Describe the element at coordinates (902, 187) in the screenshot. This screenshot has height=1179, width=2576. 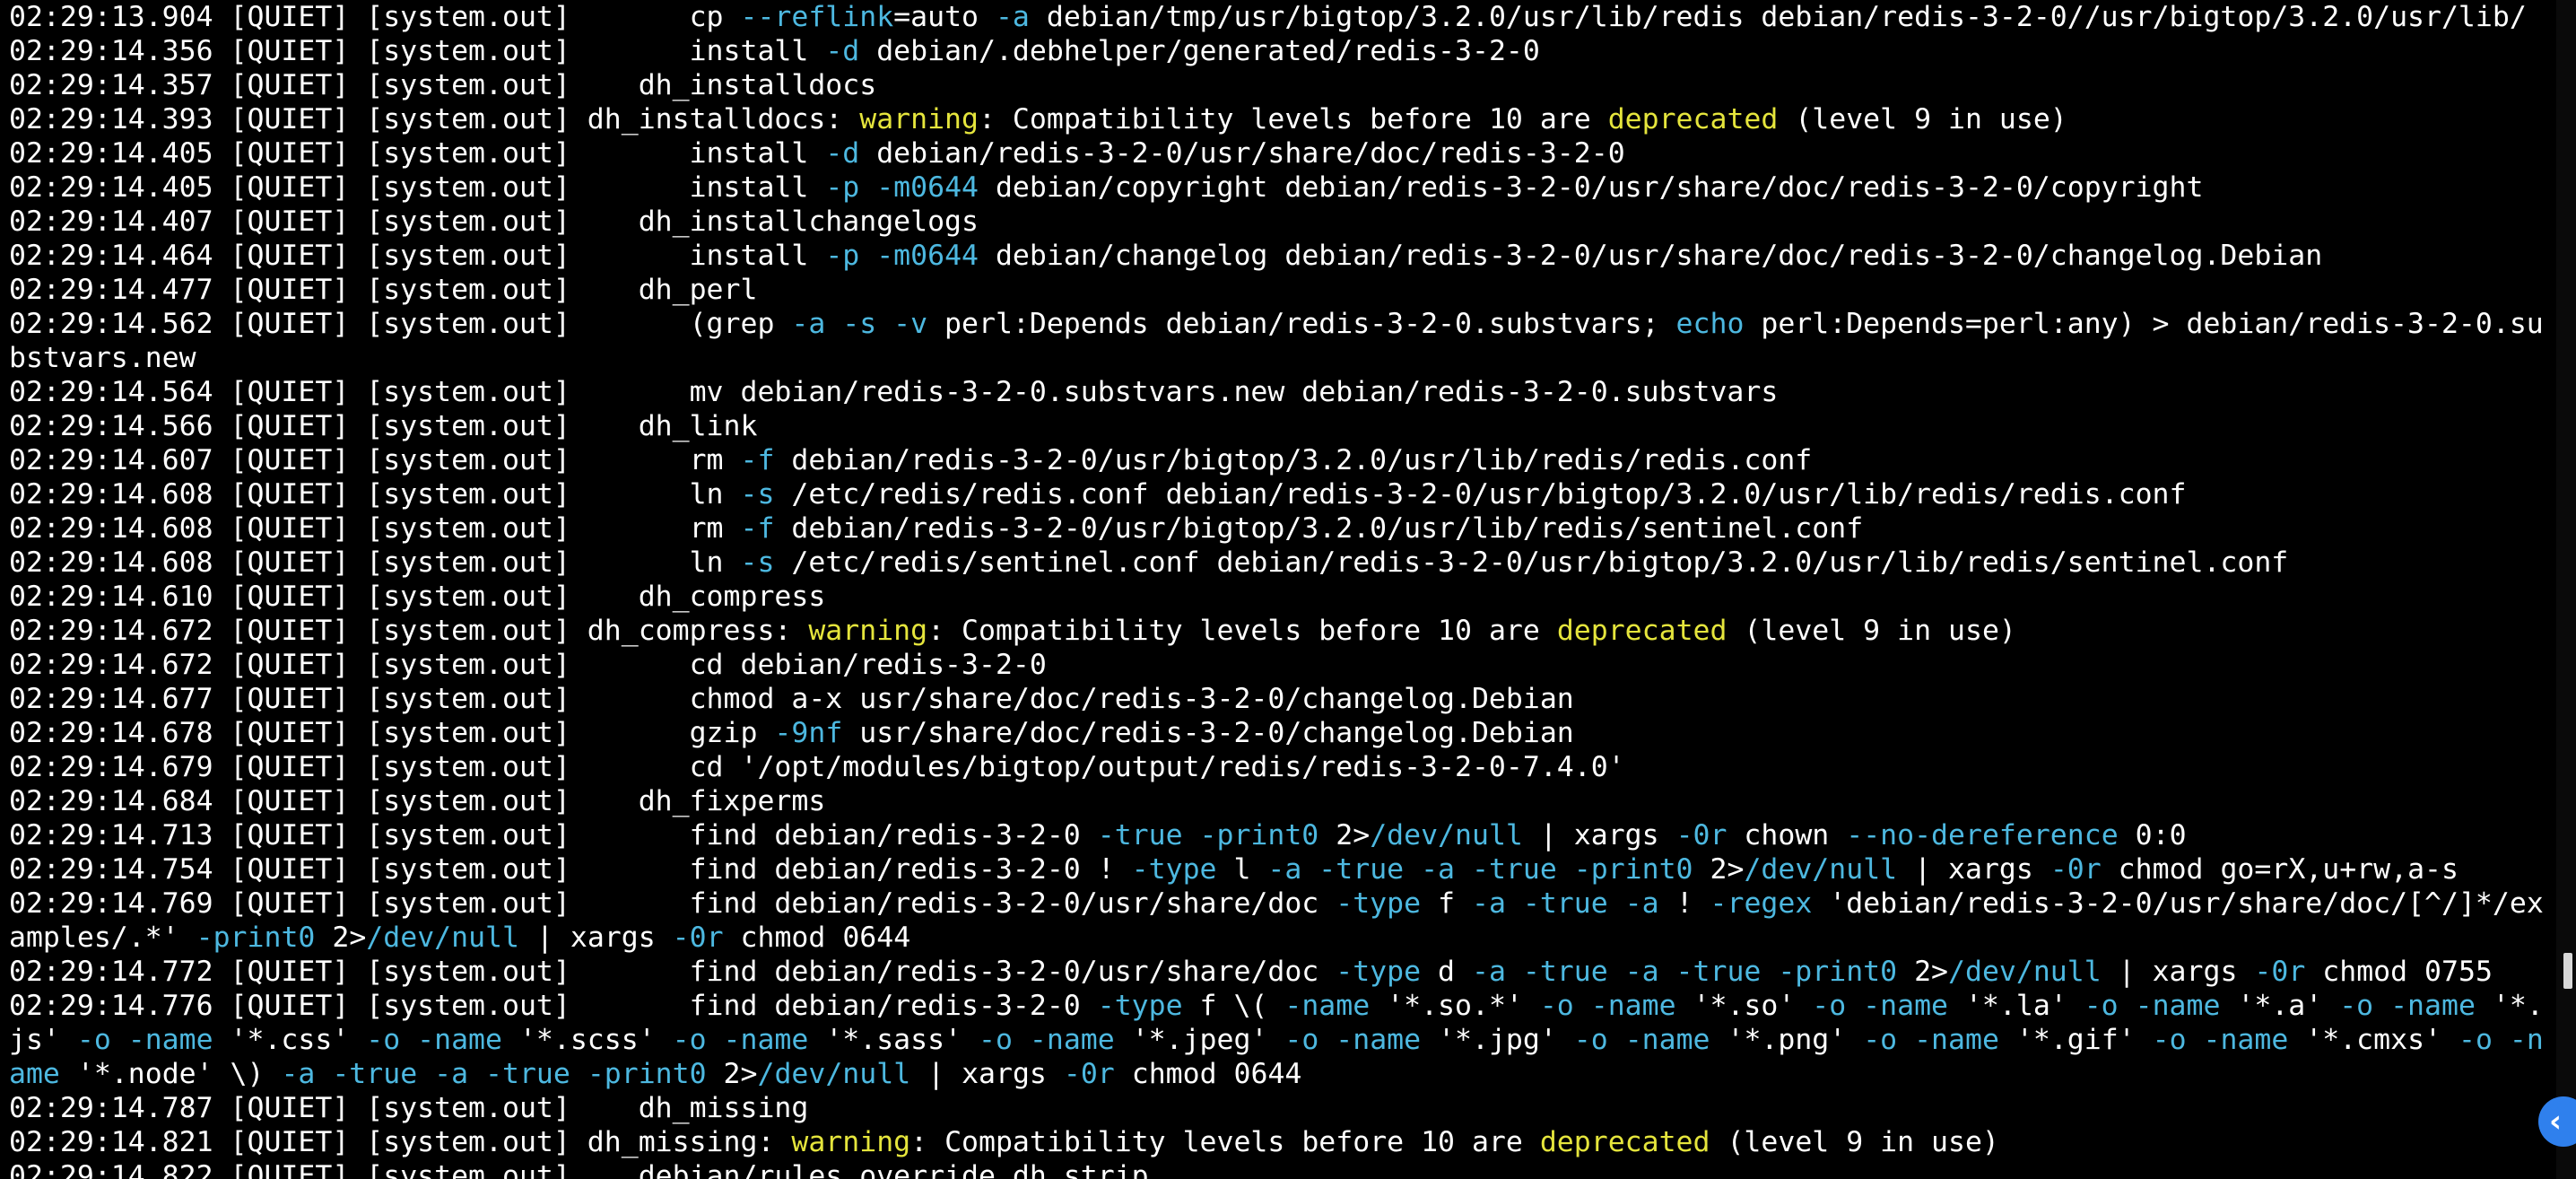
I see `log-highlight-option: -p -m0644` at that location.